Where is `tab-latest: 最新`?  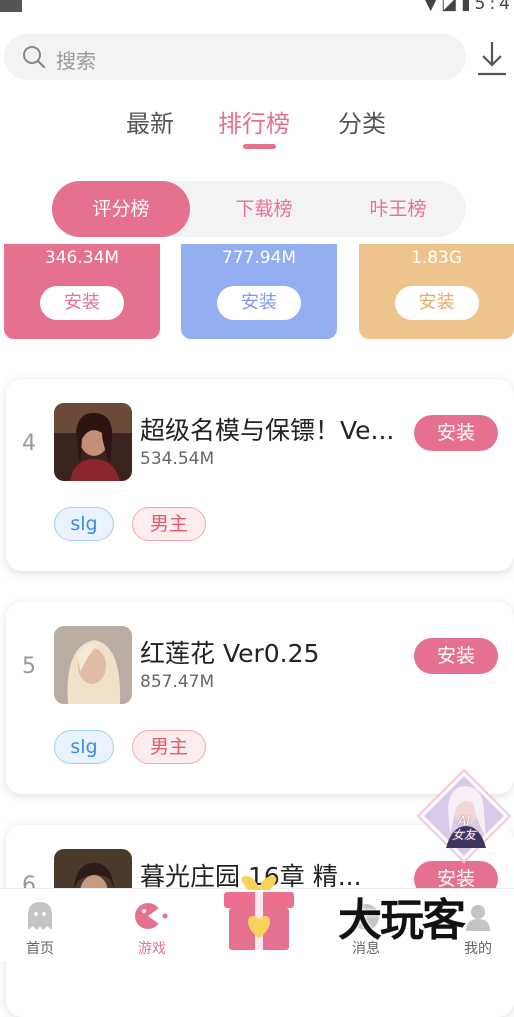
tab-latest: 最新 is located at coordinates (150, 121).